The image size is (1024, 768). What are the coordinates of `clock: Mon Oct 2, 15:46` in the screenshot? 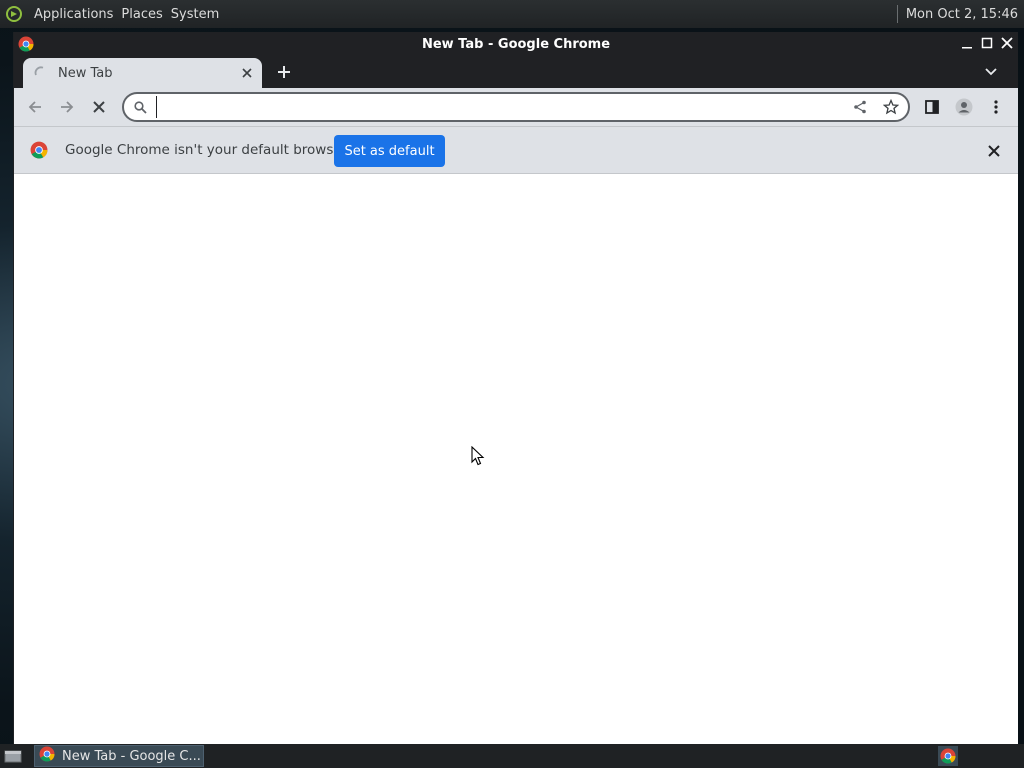 It's located at (965, 14).